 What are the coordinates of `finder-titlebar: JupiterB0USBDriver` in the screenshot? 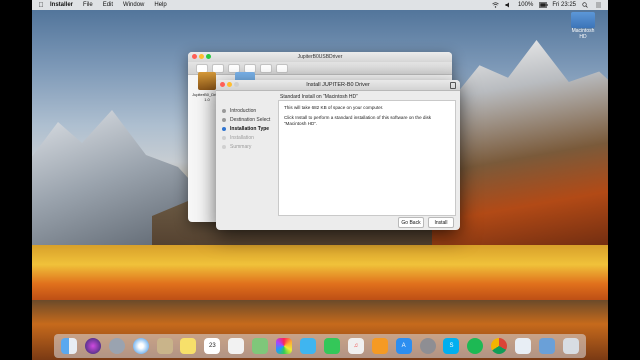 It's located at (320, 57).